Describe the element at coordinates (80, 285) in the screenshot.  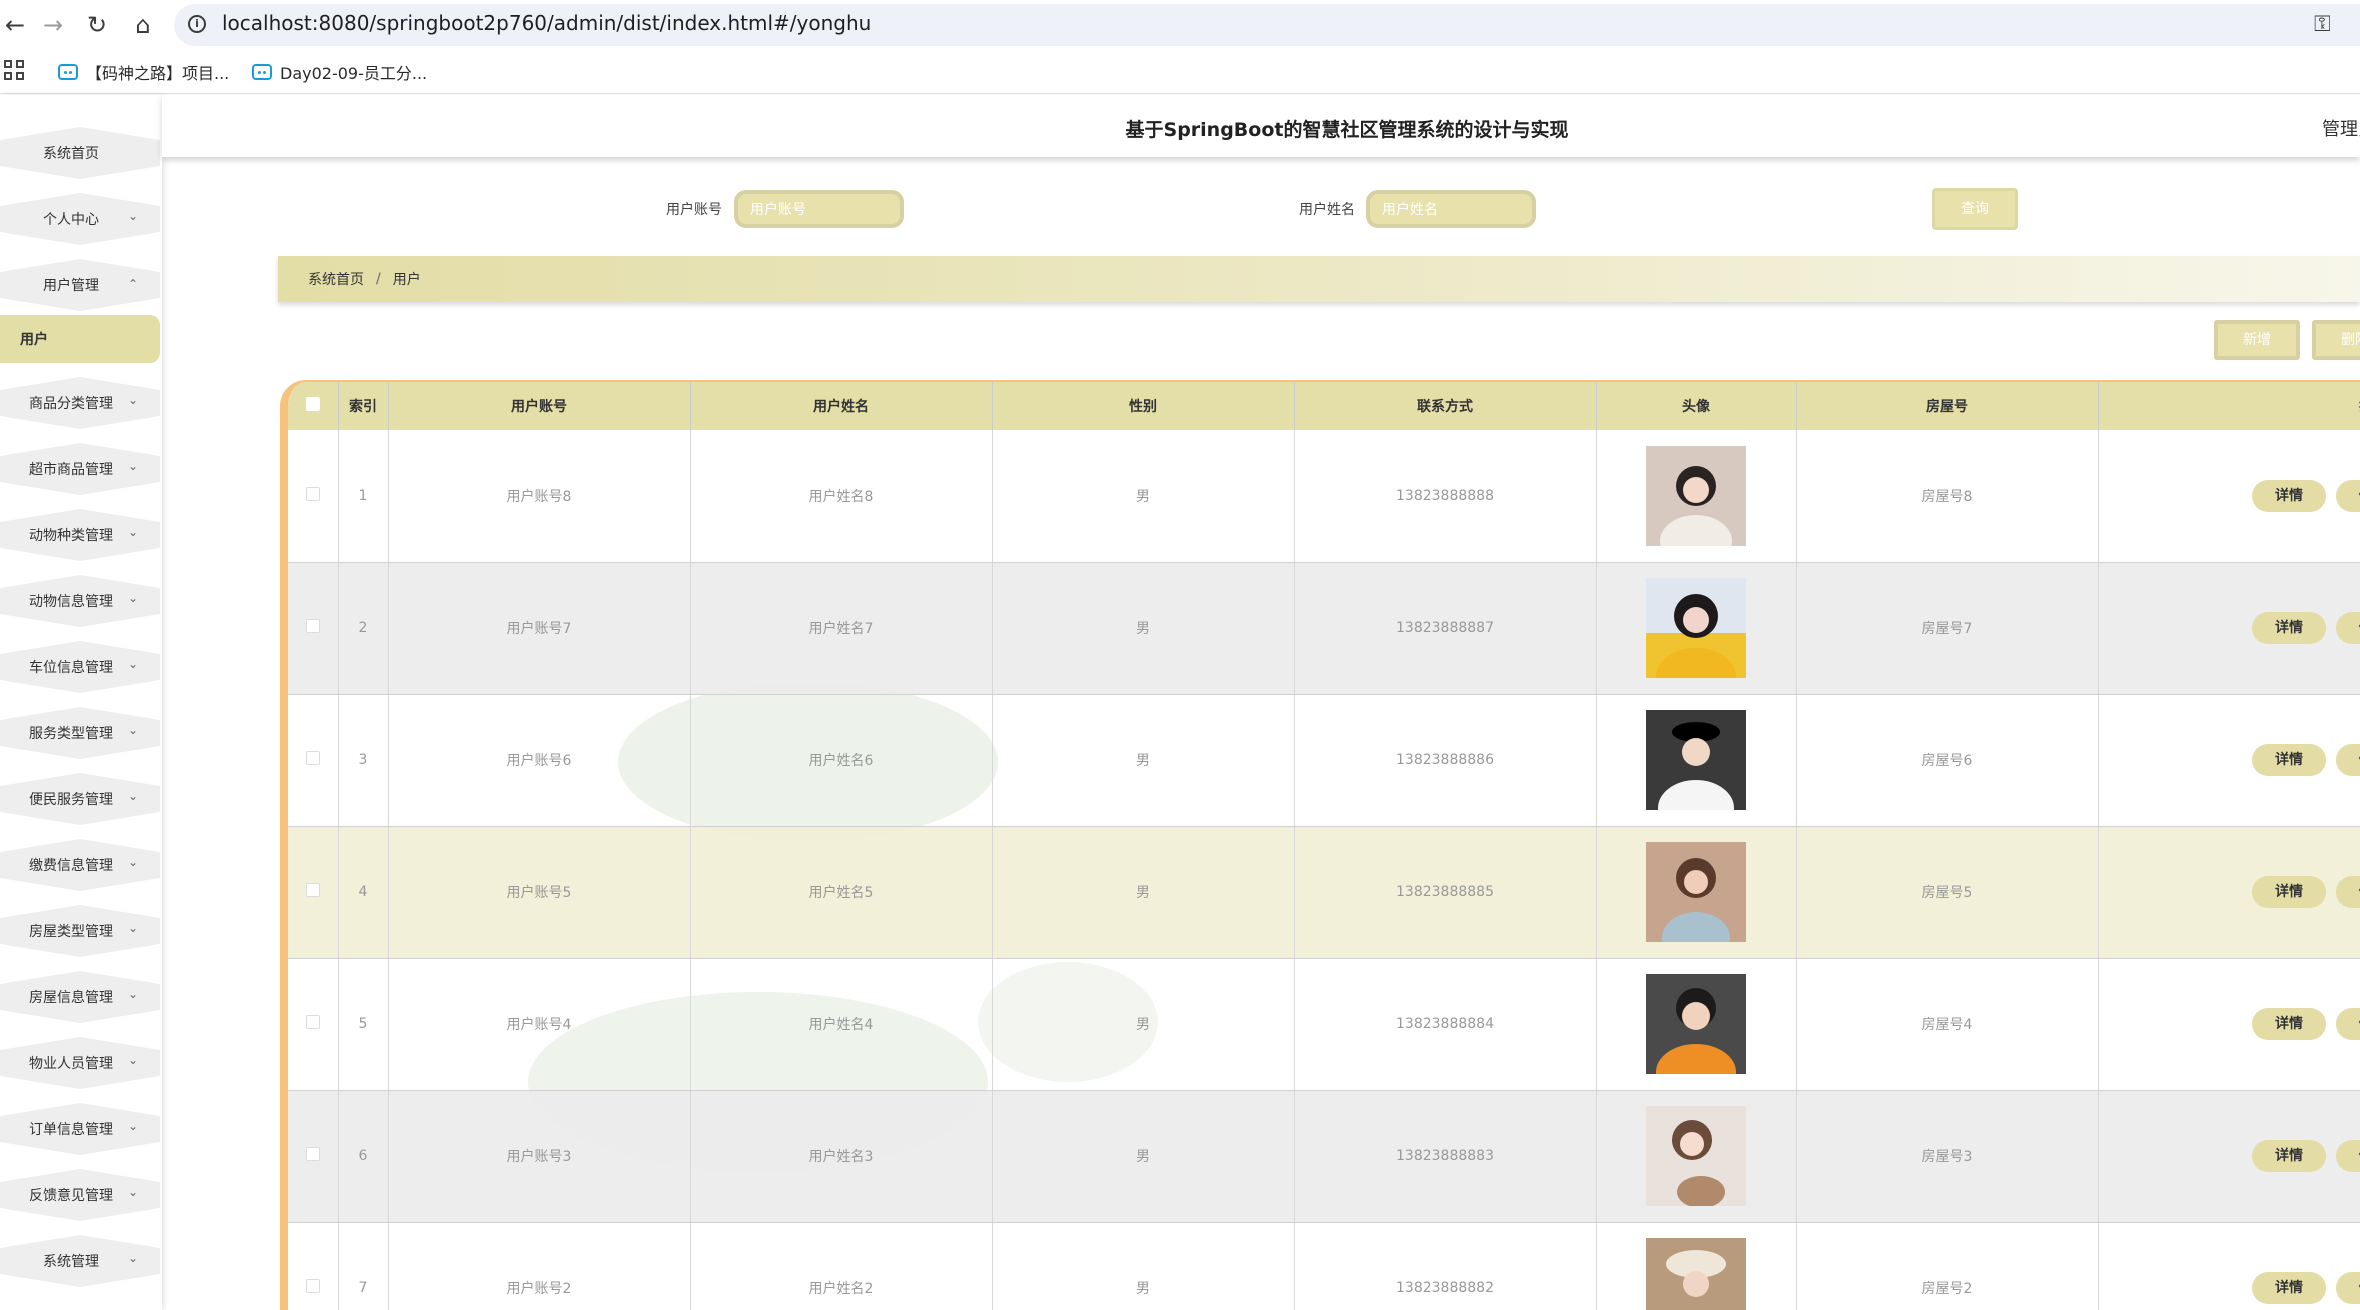
I see `sidebar-item-user-management: 用户管理 ⌃` at that location.